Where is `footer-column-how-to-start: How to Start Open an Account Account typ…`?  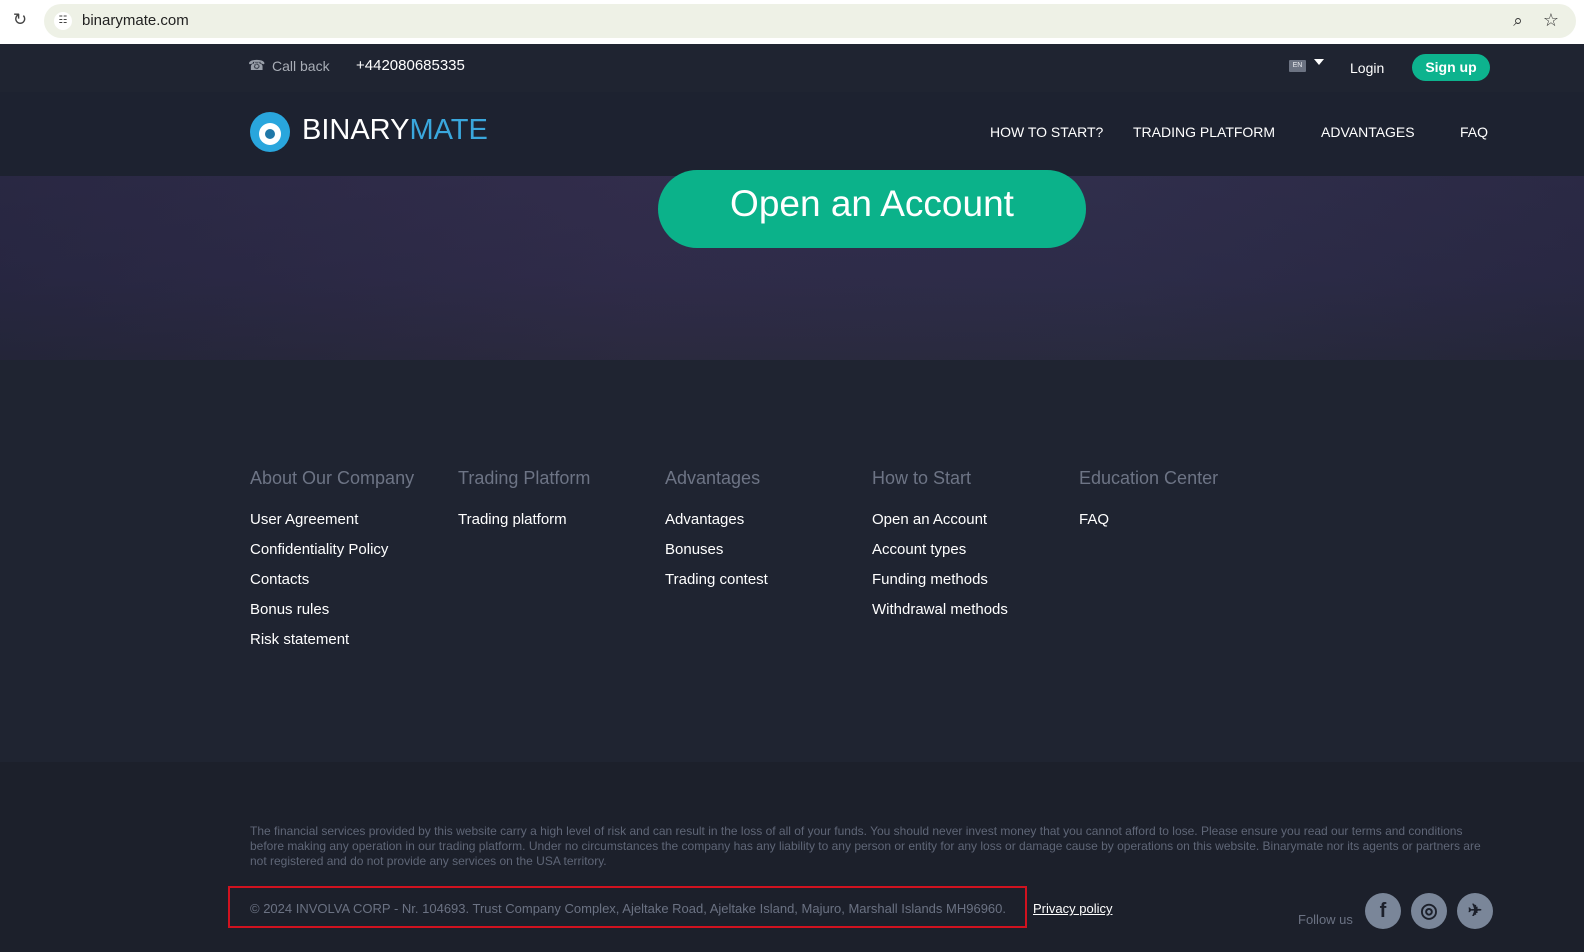 footer-column-how-to-start: How to Start Open an Account Account typ… is located at coordinates (940, 549).